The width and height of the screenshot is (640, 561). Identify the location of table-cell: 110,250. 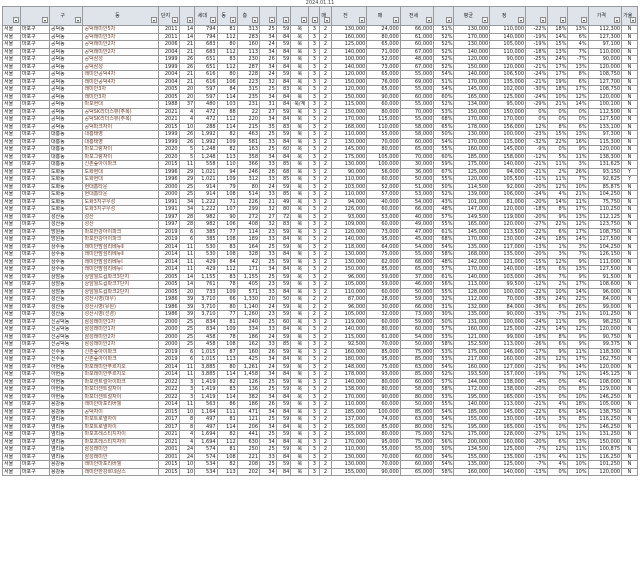
(605, 209).